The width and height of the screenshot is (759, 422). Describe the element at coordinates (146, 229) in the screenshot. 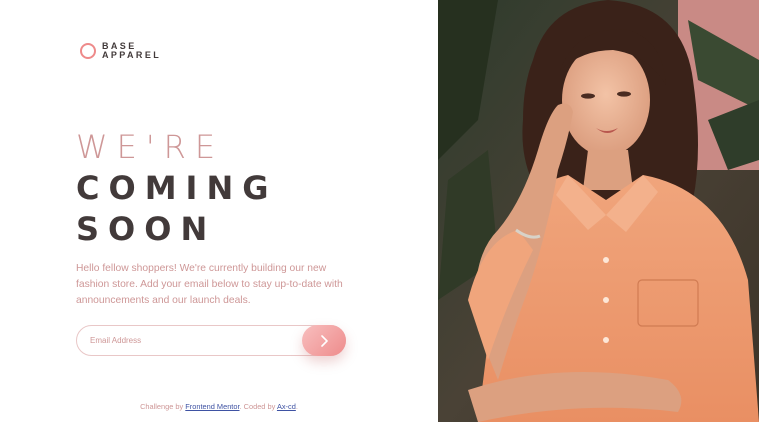

I see `headline-dark-2: SOON` at that location.